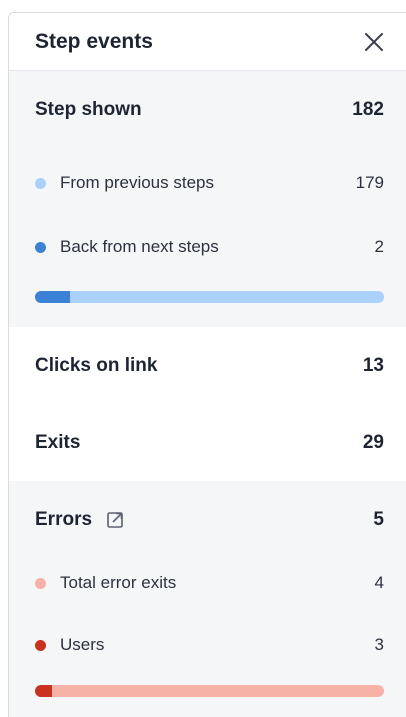  What do you see at coordinates (378, 519) in the screenshot?
I see `errors-value: 5` at bounding box center [378, 519].